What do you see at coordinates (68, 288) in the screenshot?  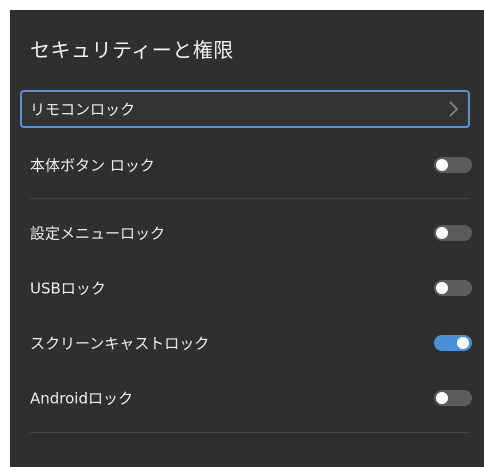 I see `usb-lock-label: USBロック` at bounding box center [68, 288].